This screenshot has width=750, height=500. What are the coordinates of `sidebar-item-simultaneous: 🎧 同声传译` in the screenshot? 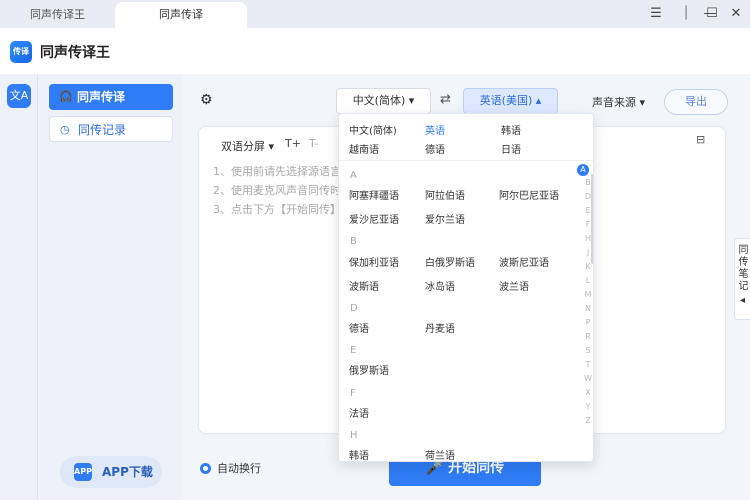 It's located at (111, 97).